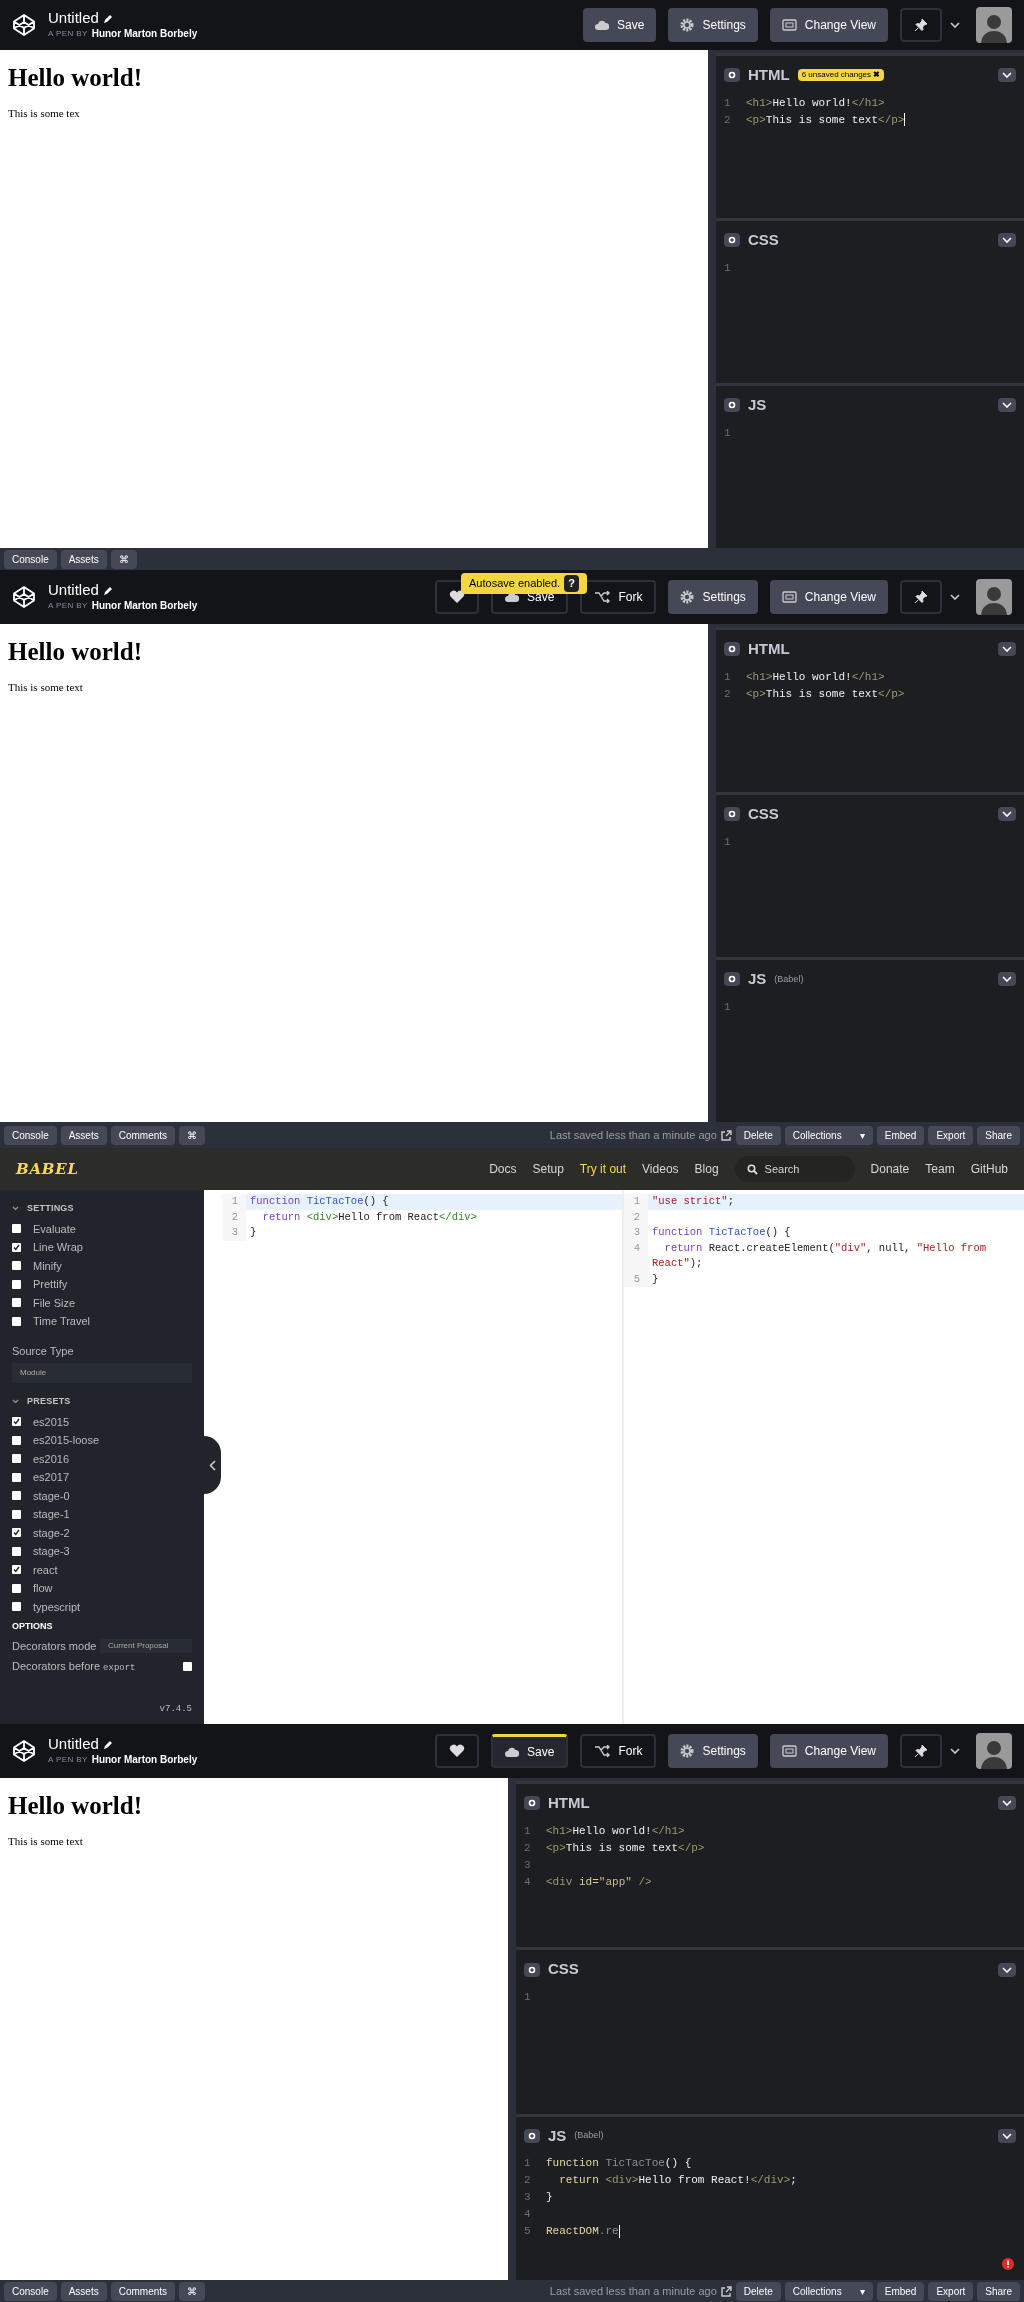  Describe the element at coordinates (890, 1169) in the screenshot. I see `nav-link: Donate` at that location.